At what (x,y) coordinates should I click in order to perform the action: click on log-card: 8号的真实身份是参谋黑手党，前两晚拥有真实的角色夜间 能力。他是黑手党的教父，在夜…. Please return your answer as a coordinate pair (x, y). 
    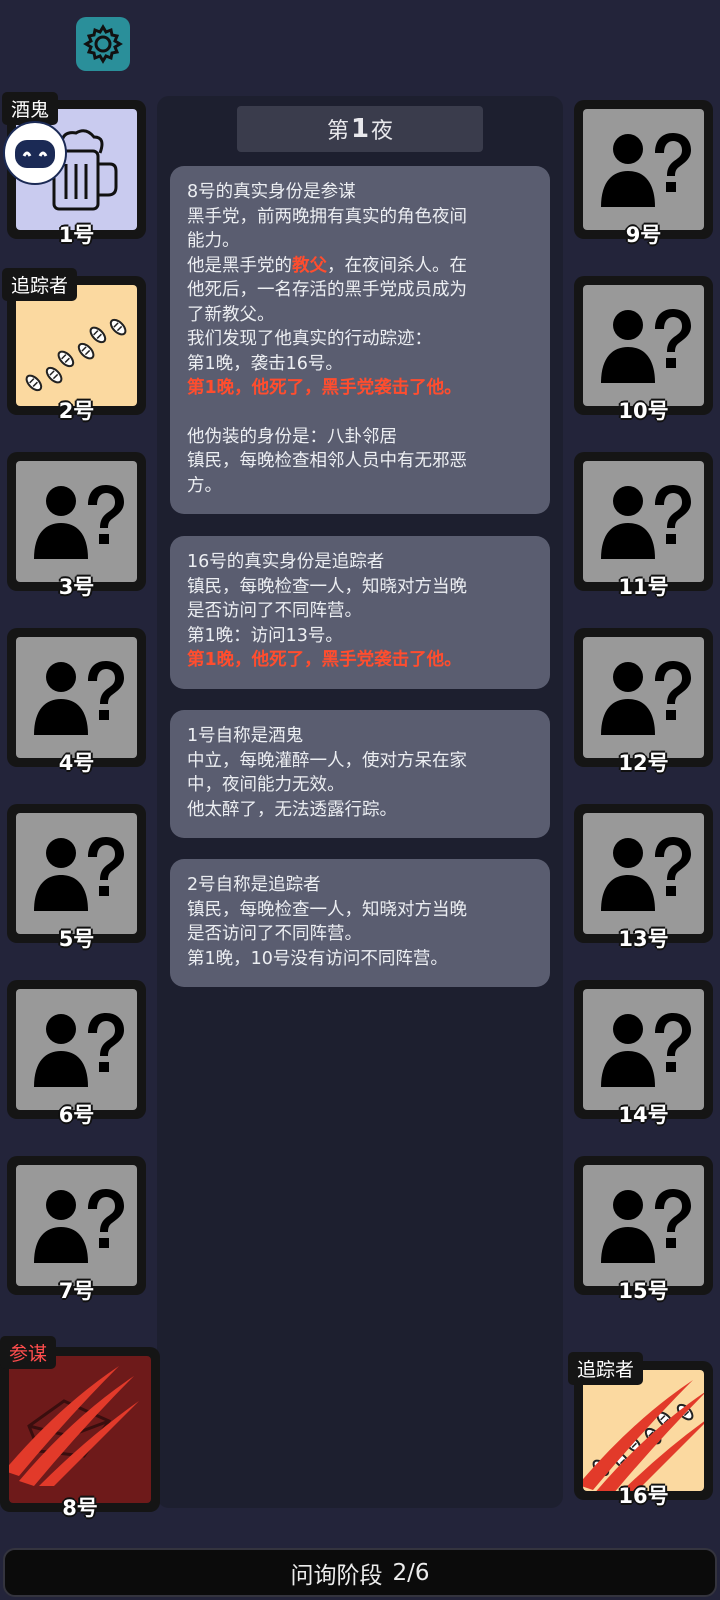
    Looking at the image, I should click on (360, 340).